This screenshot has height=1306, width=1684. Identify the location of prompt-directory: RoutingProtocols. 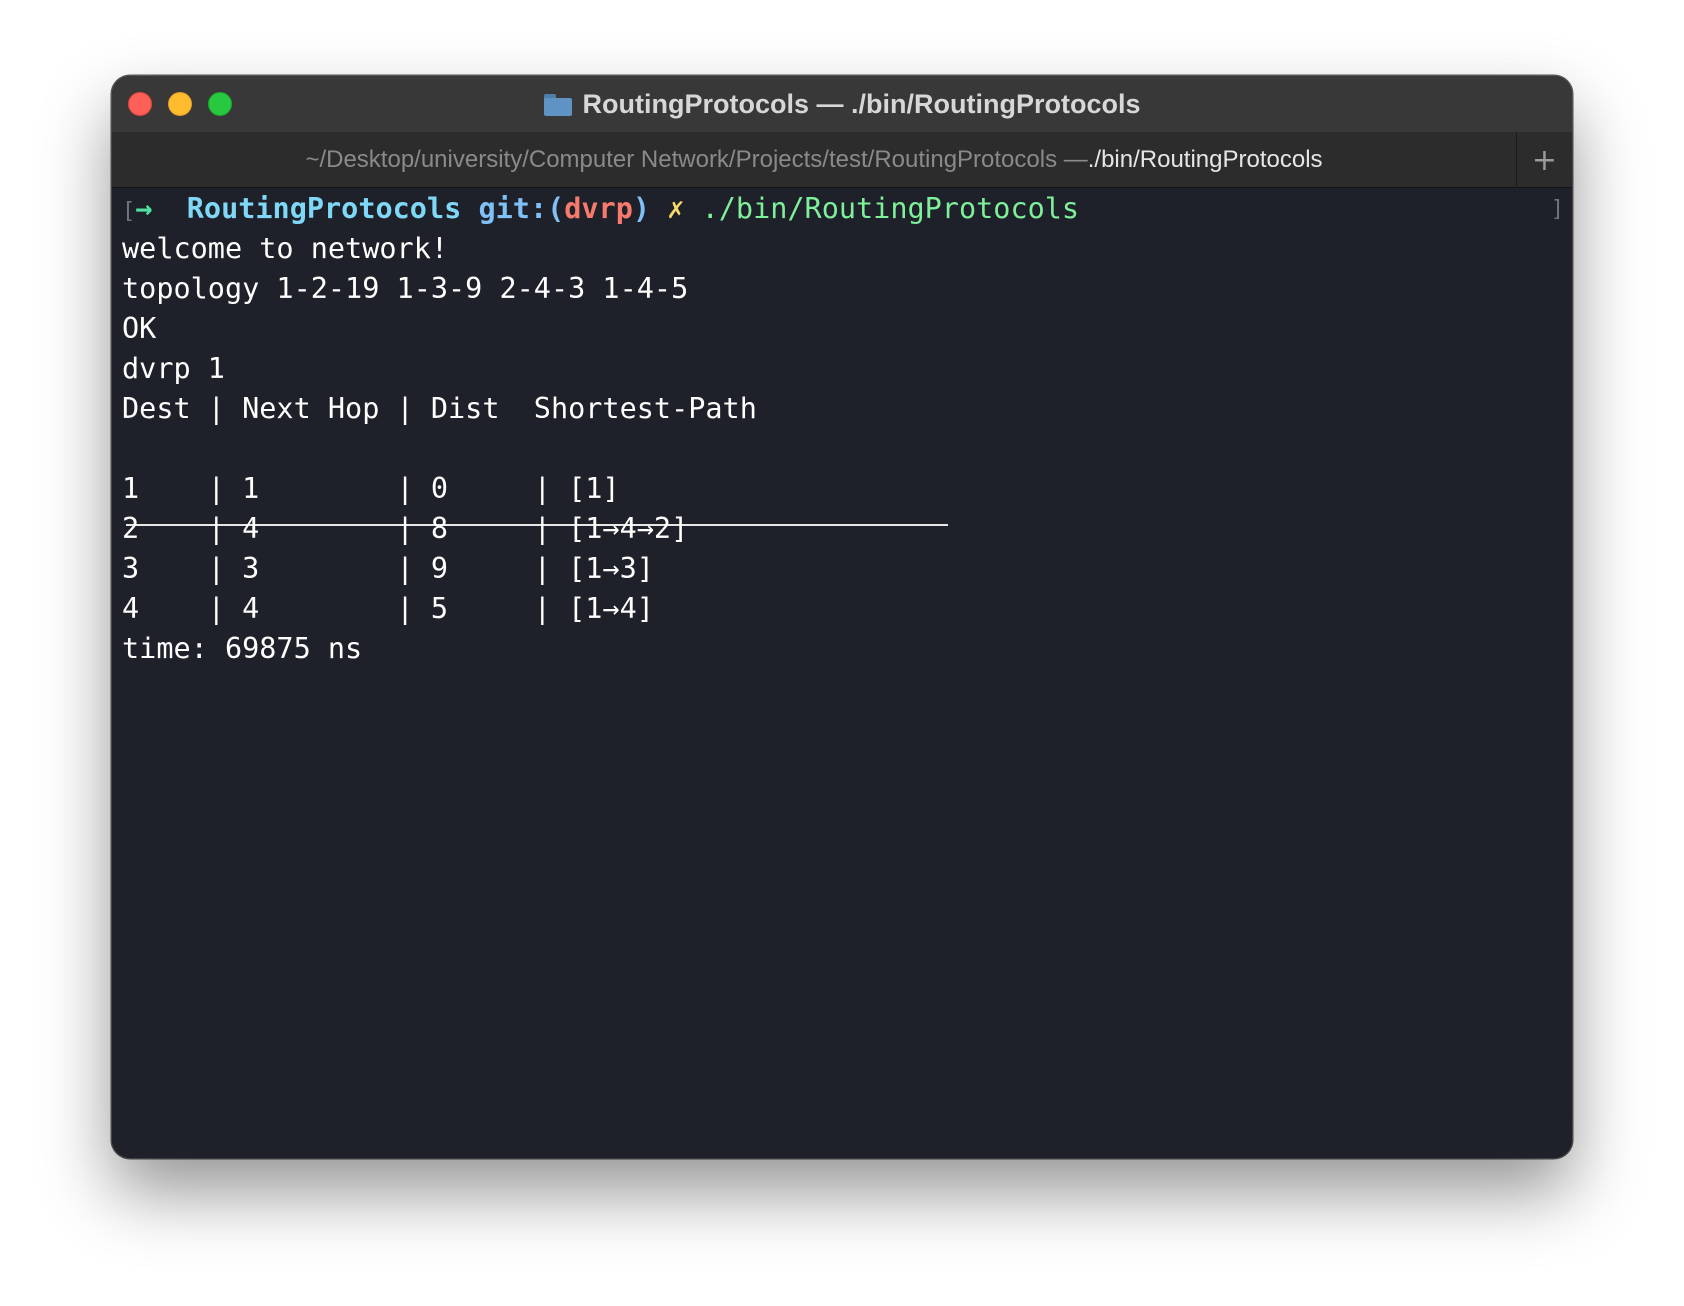
(324, 208).